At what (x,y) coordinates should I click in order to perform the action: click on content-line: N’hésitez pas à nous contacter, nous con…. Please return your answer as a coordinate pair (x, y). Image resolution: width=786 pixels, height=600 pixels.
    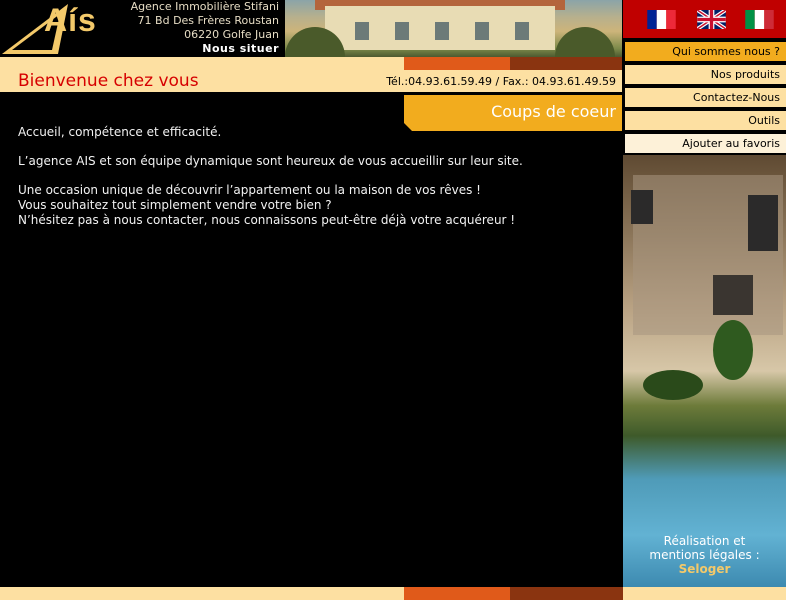
    Looking at the image, I should click on (267, 220).